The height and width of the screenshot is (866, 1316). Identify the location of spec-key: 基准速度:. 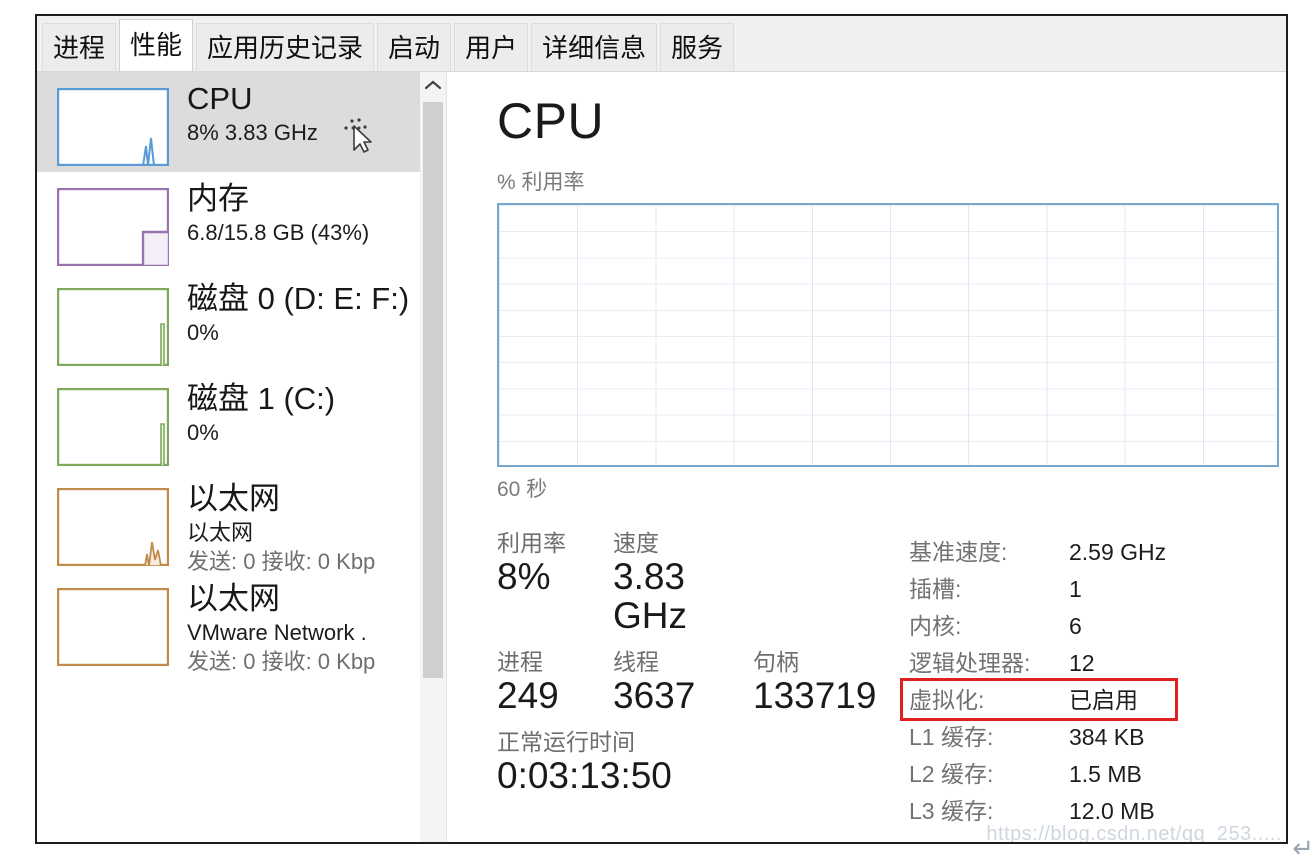
(958, 552).